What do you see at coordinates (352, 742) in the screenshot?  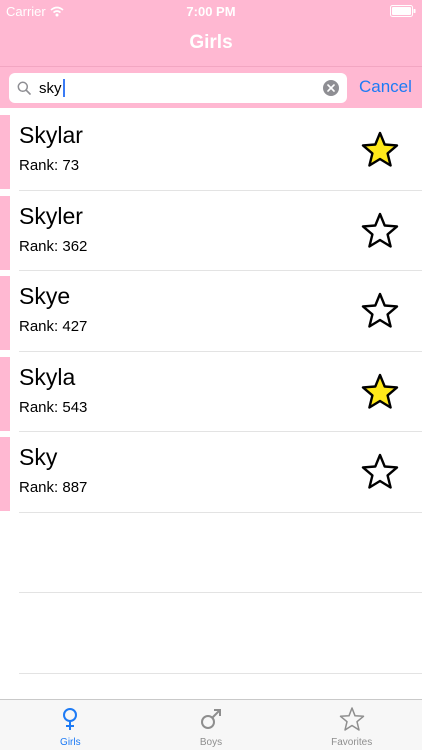 I see `tab-label: Favorites` at bounding box center [352, 742].